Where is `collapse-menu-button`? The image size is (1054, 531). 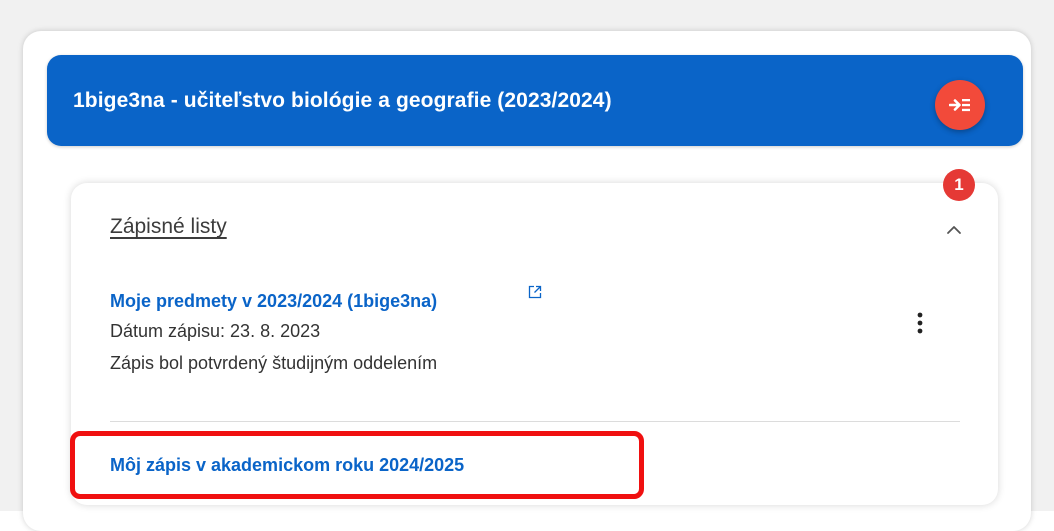
collapse-menu-button is located at coordinates (960, 105).